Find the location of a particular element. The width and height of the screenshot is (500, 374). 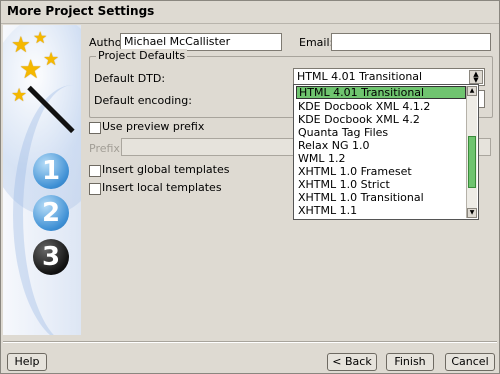

dtd-option: XHTML 1.0 Transitional is located at coordinates (382, 197).